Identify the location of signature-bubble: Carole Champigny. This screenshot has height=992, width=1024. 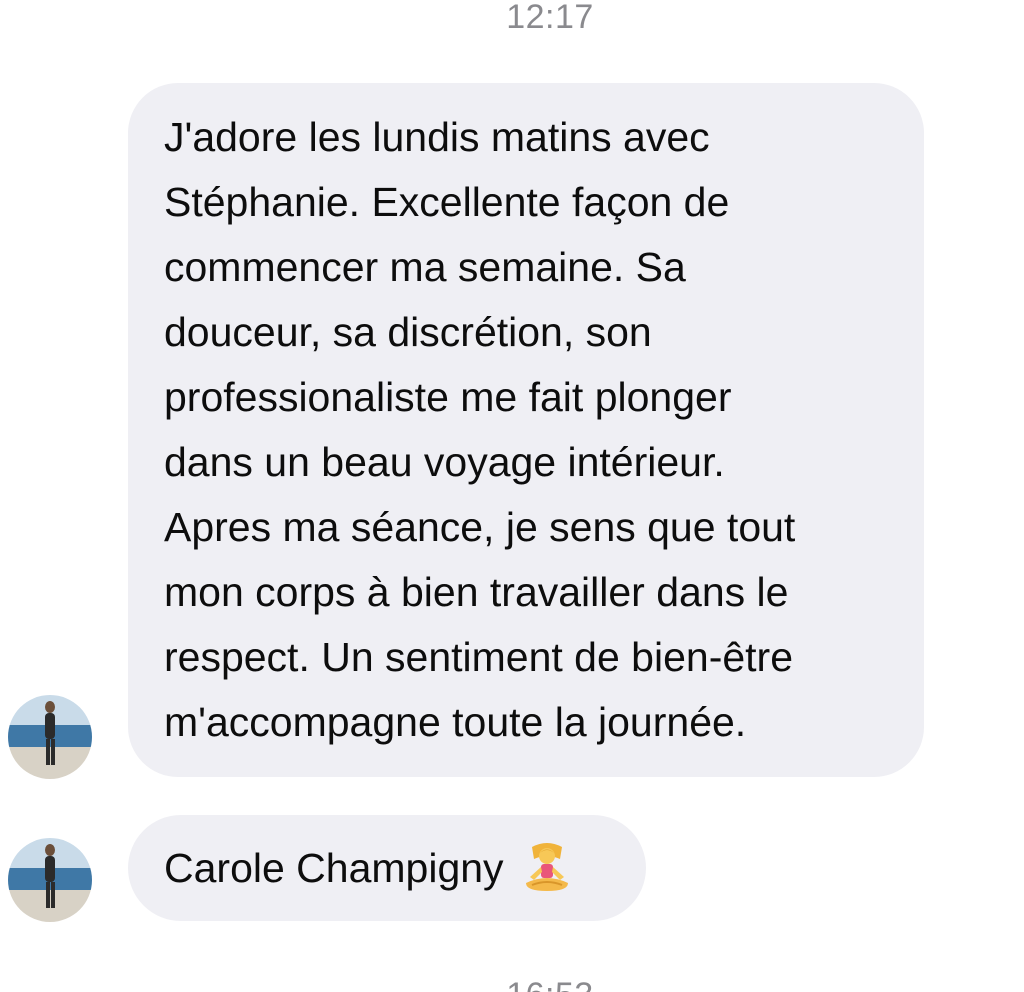
(387, 868).